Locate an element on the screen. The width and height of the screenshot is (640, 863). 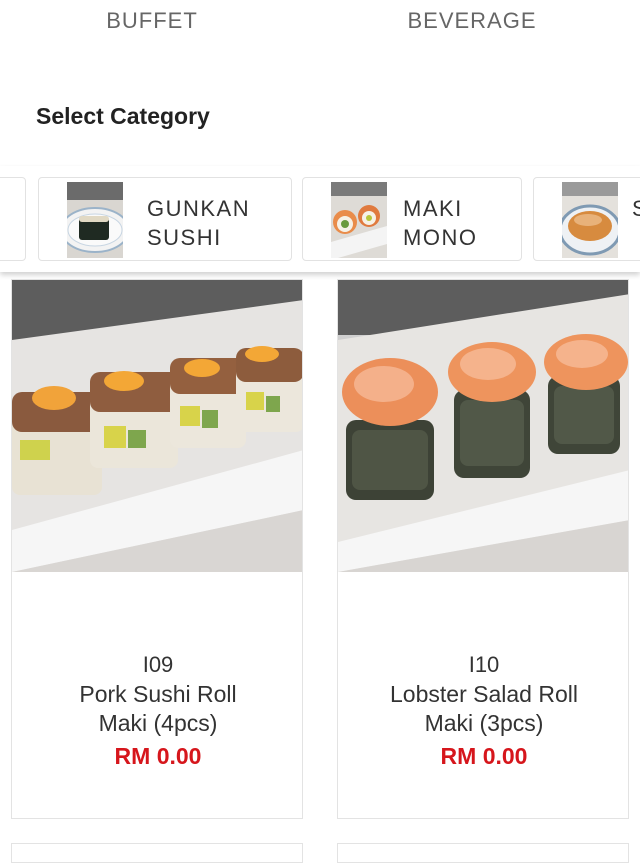
select-category-heading: Select Category is located at coordinates (123, 116).